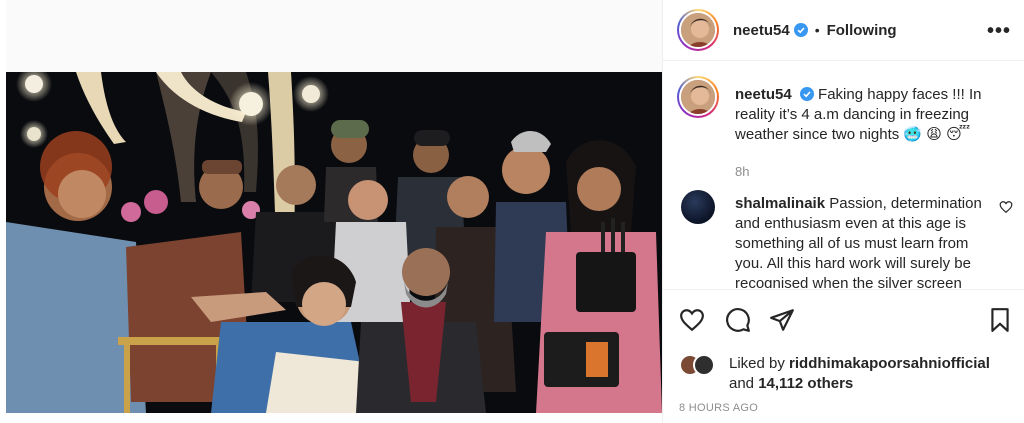 This screenshot has width=1024, height=423. Describe the element at coordinates (1000, 320) in the screenshot. I see `save-bookmark-icon` at that location.